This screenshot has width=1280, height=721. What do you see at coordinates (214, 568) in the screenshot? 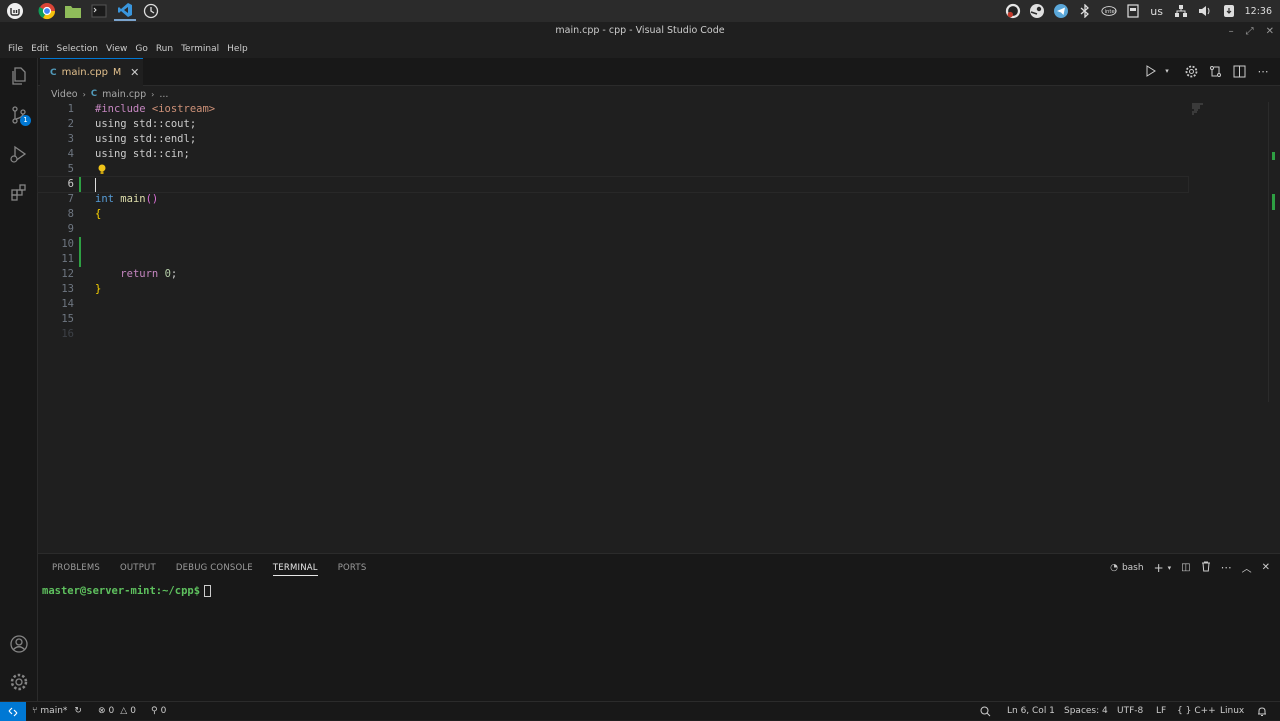
I see `tab-debug-console: DEBUG CONSOLE` at bounding box center [214, 568].